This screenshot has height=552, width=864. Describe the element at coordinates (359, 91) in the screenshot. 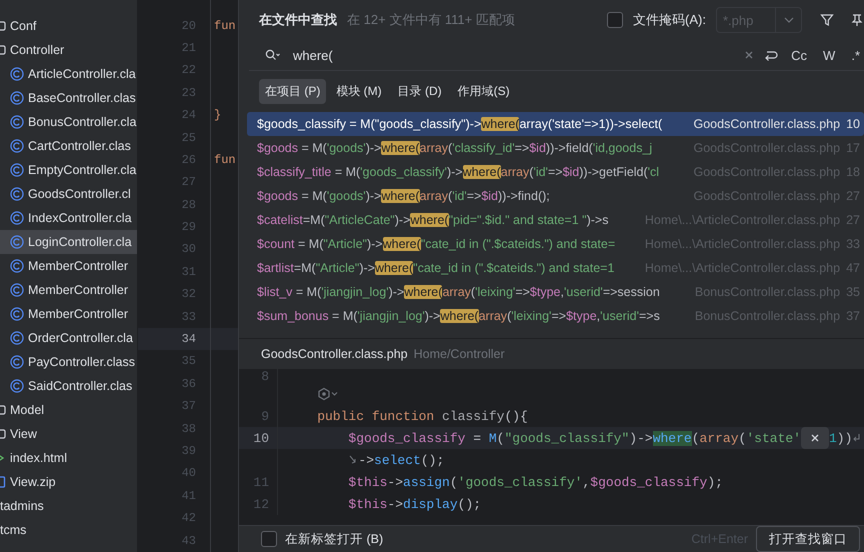

I see `scope-tab: 模块 (M)` at that location.